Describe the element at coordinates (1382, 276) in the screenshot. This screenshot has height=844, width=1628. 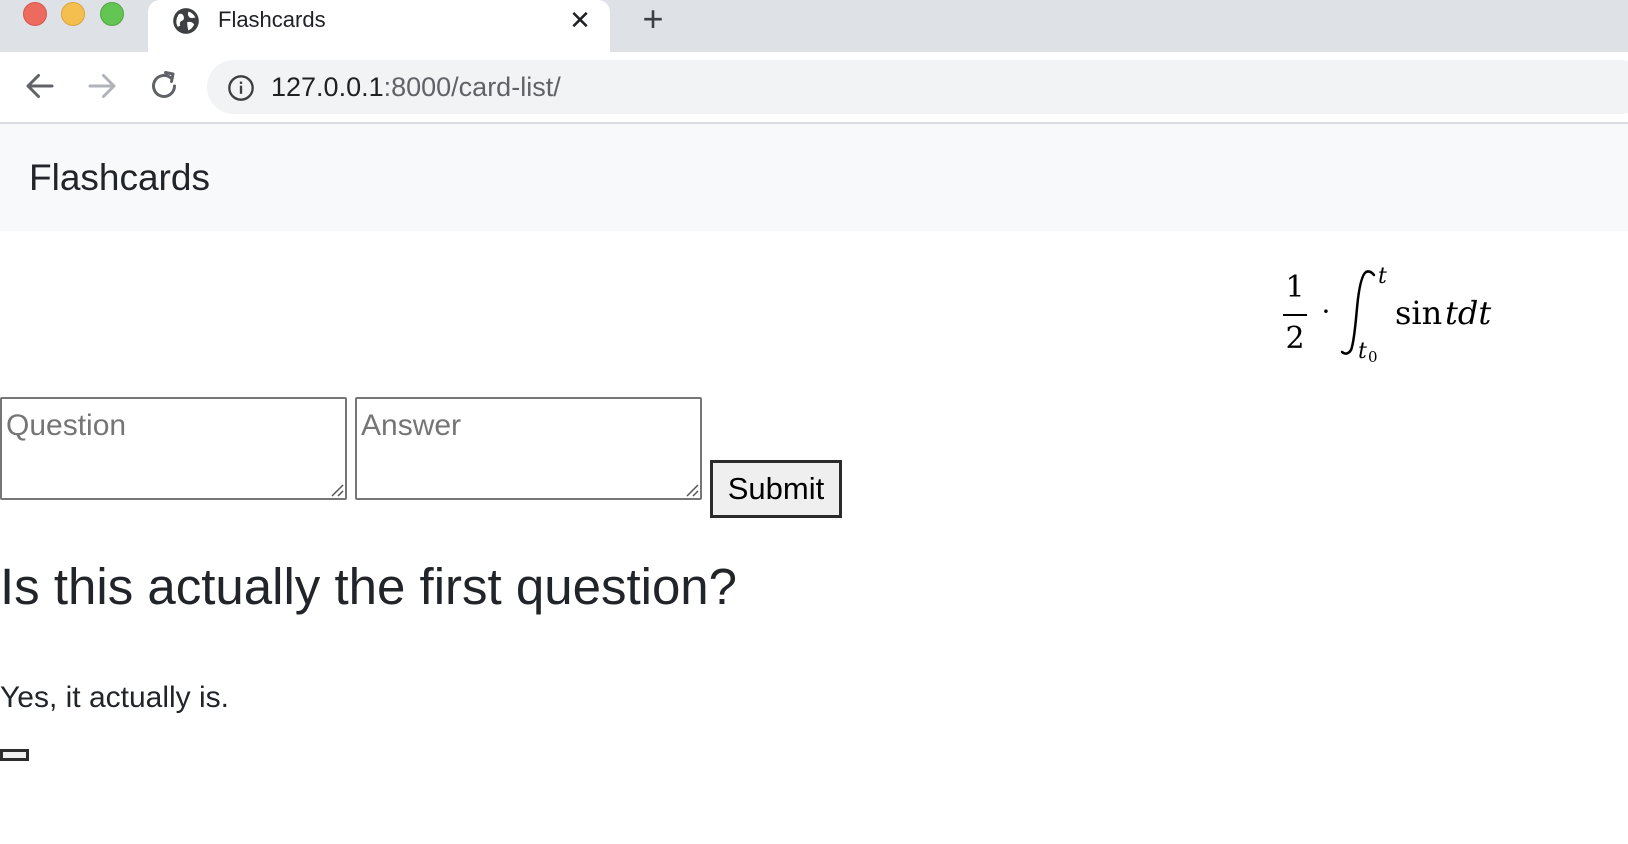
I see `integral-upper-limit: t` at that location.